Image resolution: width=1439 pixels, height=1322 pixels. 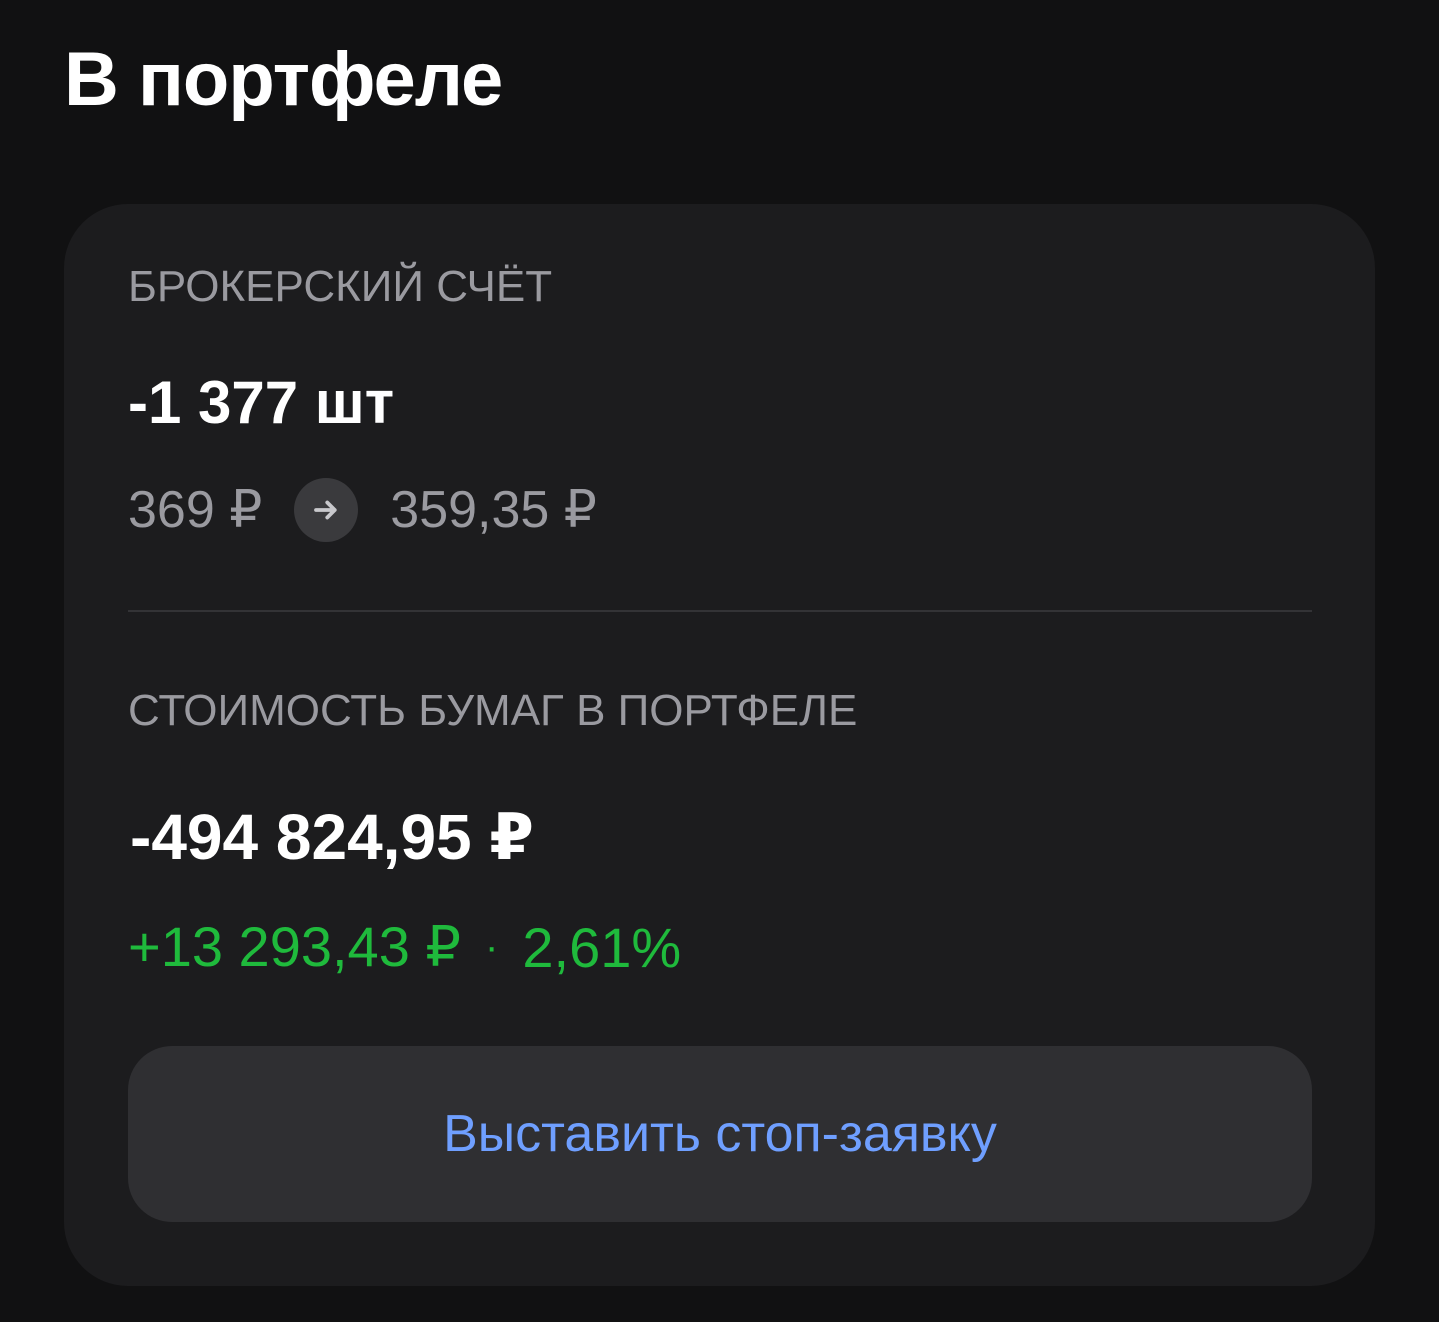 What do you see at coordinates (493, 510) in the screenshot?
I see `current-price: 359,35 ₽` at bounding box center [493, 510].